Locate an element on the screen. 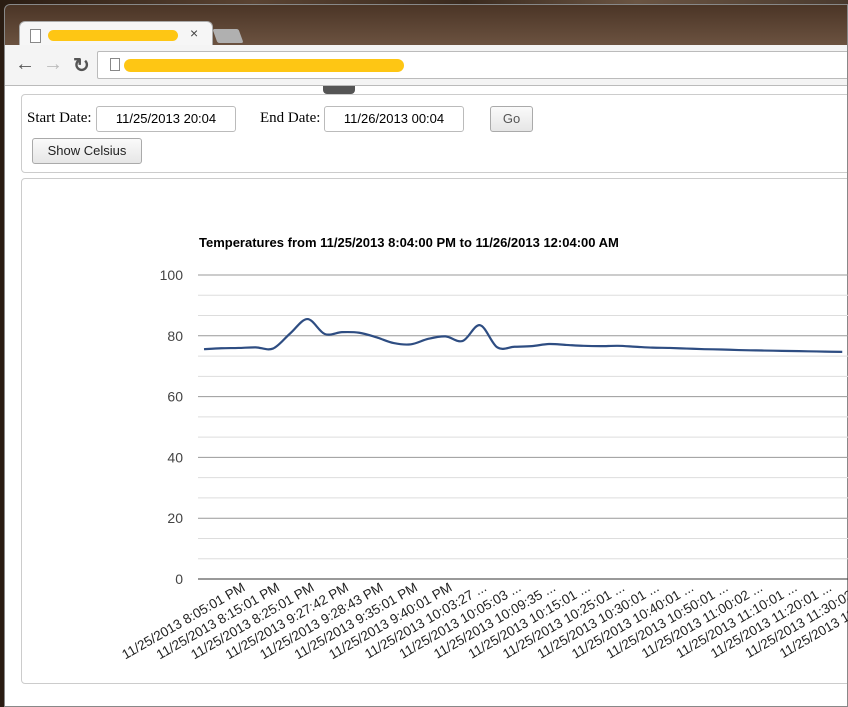 This screenshot has height=707, width=848. y-tick-label: 0 is located at coordinates (179, 579).